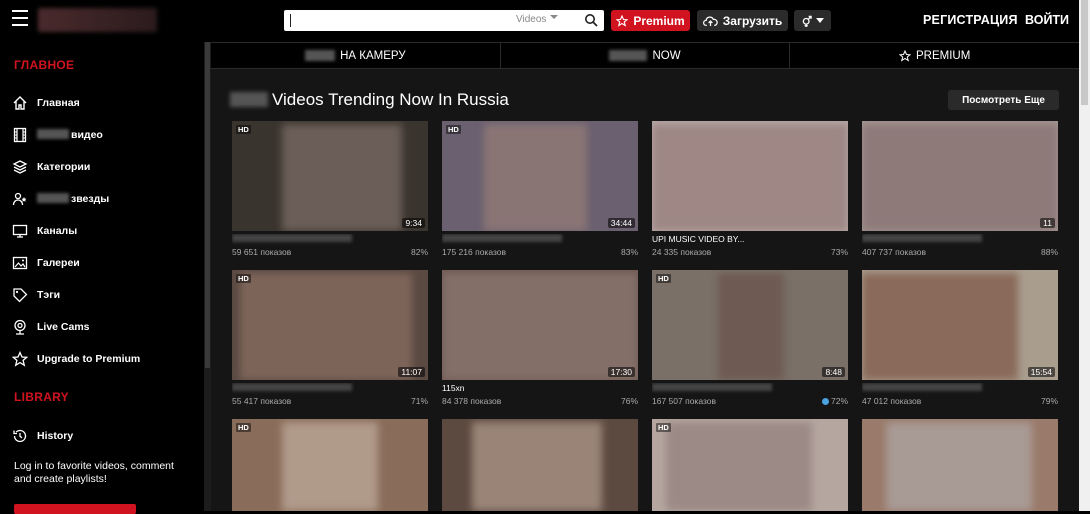 The width and height of the screenshot is (1090, 514). I want to click on history-icon, so click(20, 436).